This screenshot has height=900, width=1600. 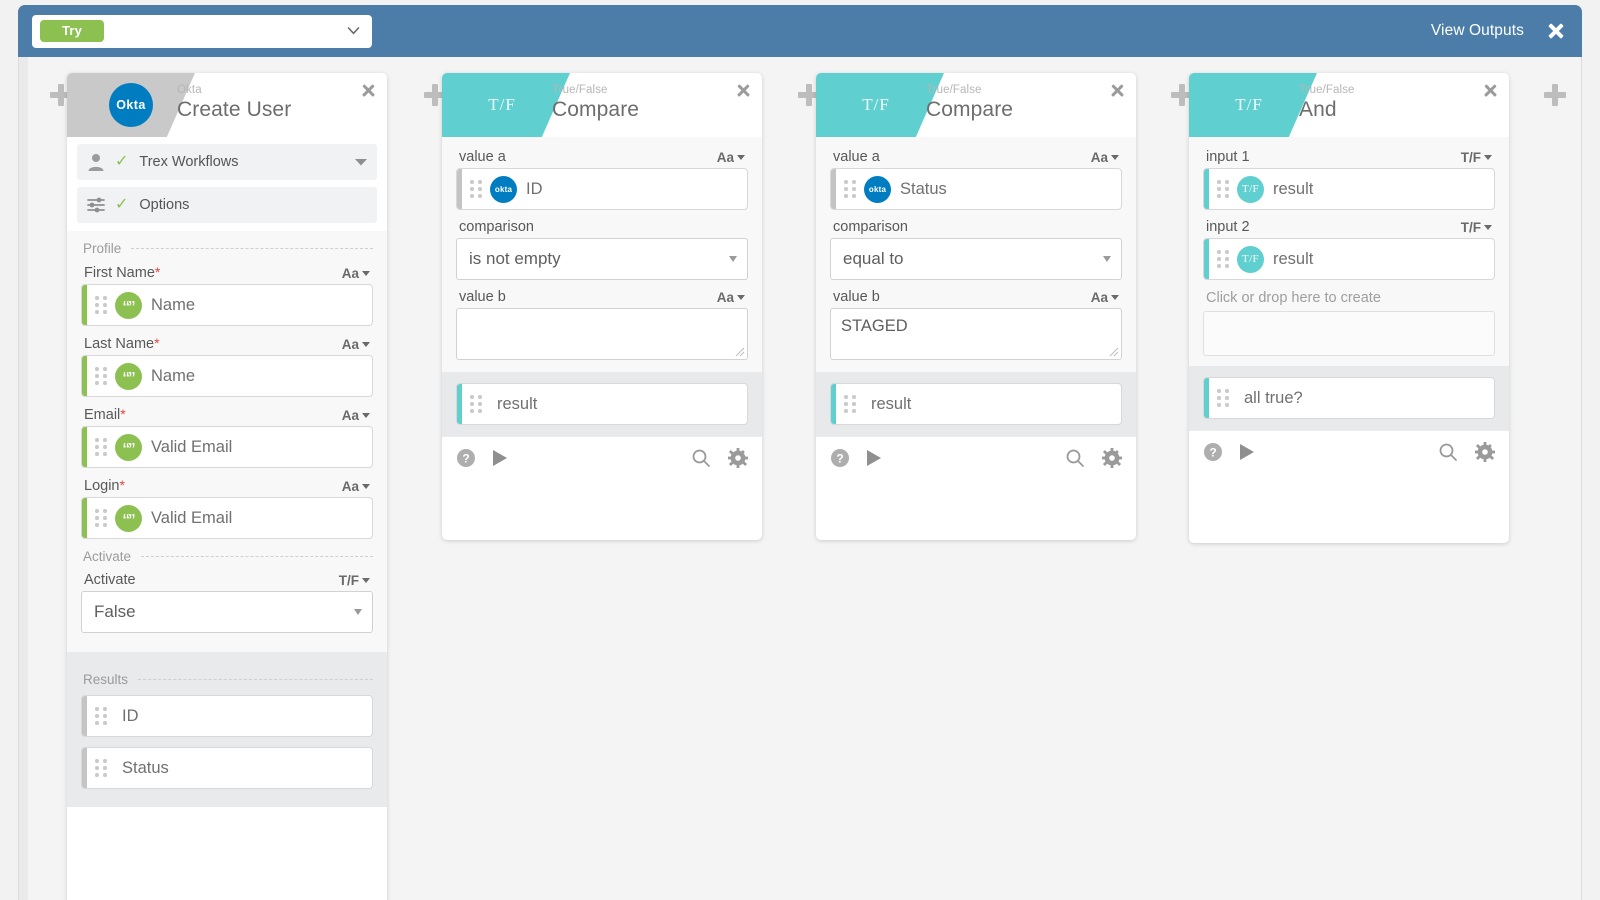 What do you see at coordinates (602, 189) in the screenshot?
I see `value-pill: okta ID` at bounding box center [602, 189].